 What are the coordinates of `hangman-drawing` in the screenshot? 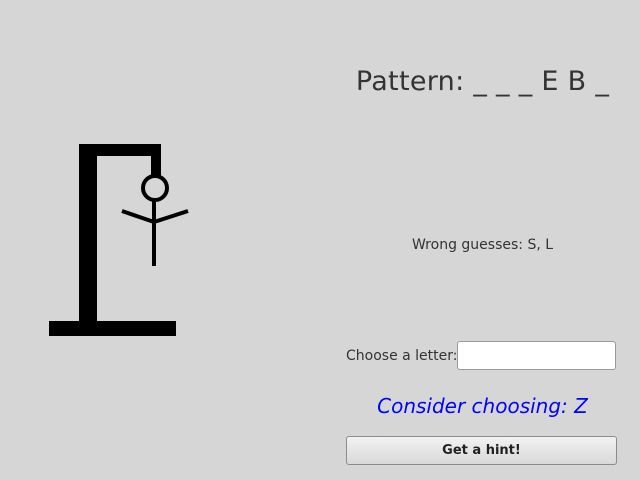 It's located at (119, 240).